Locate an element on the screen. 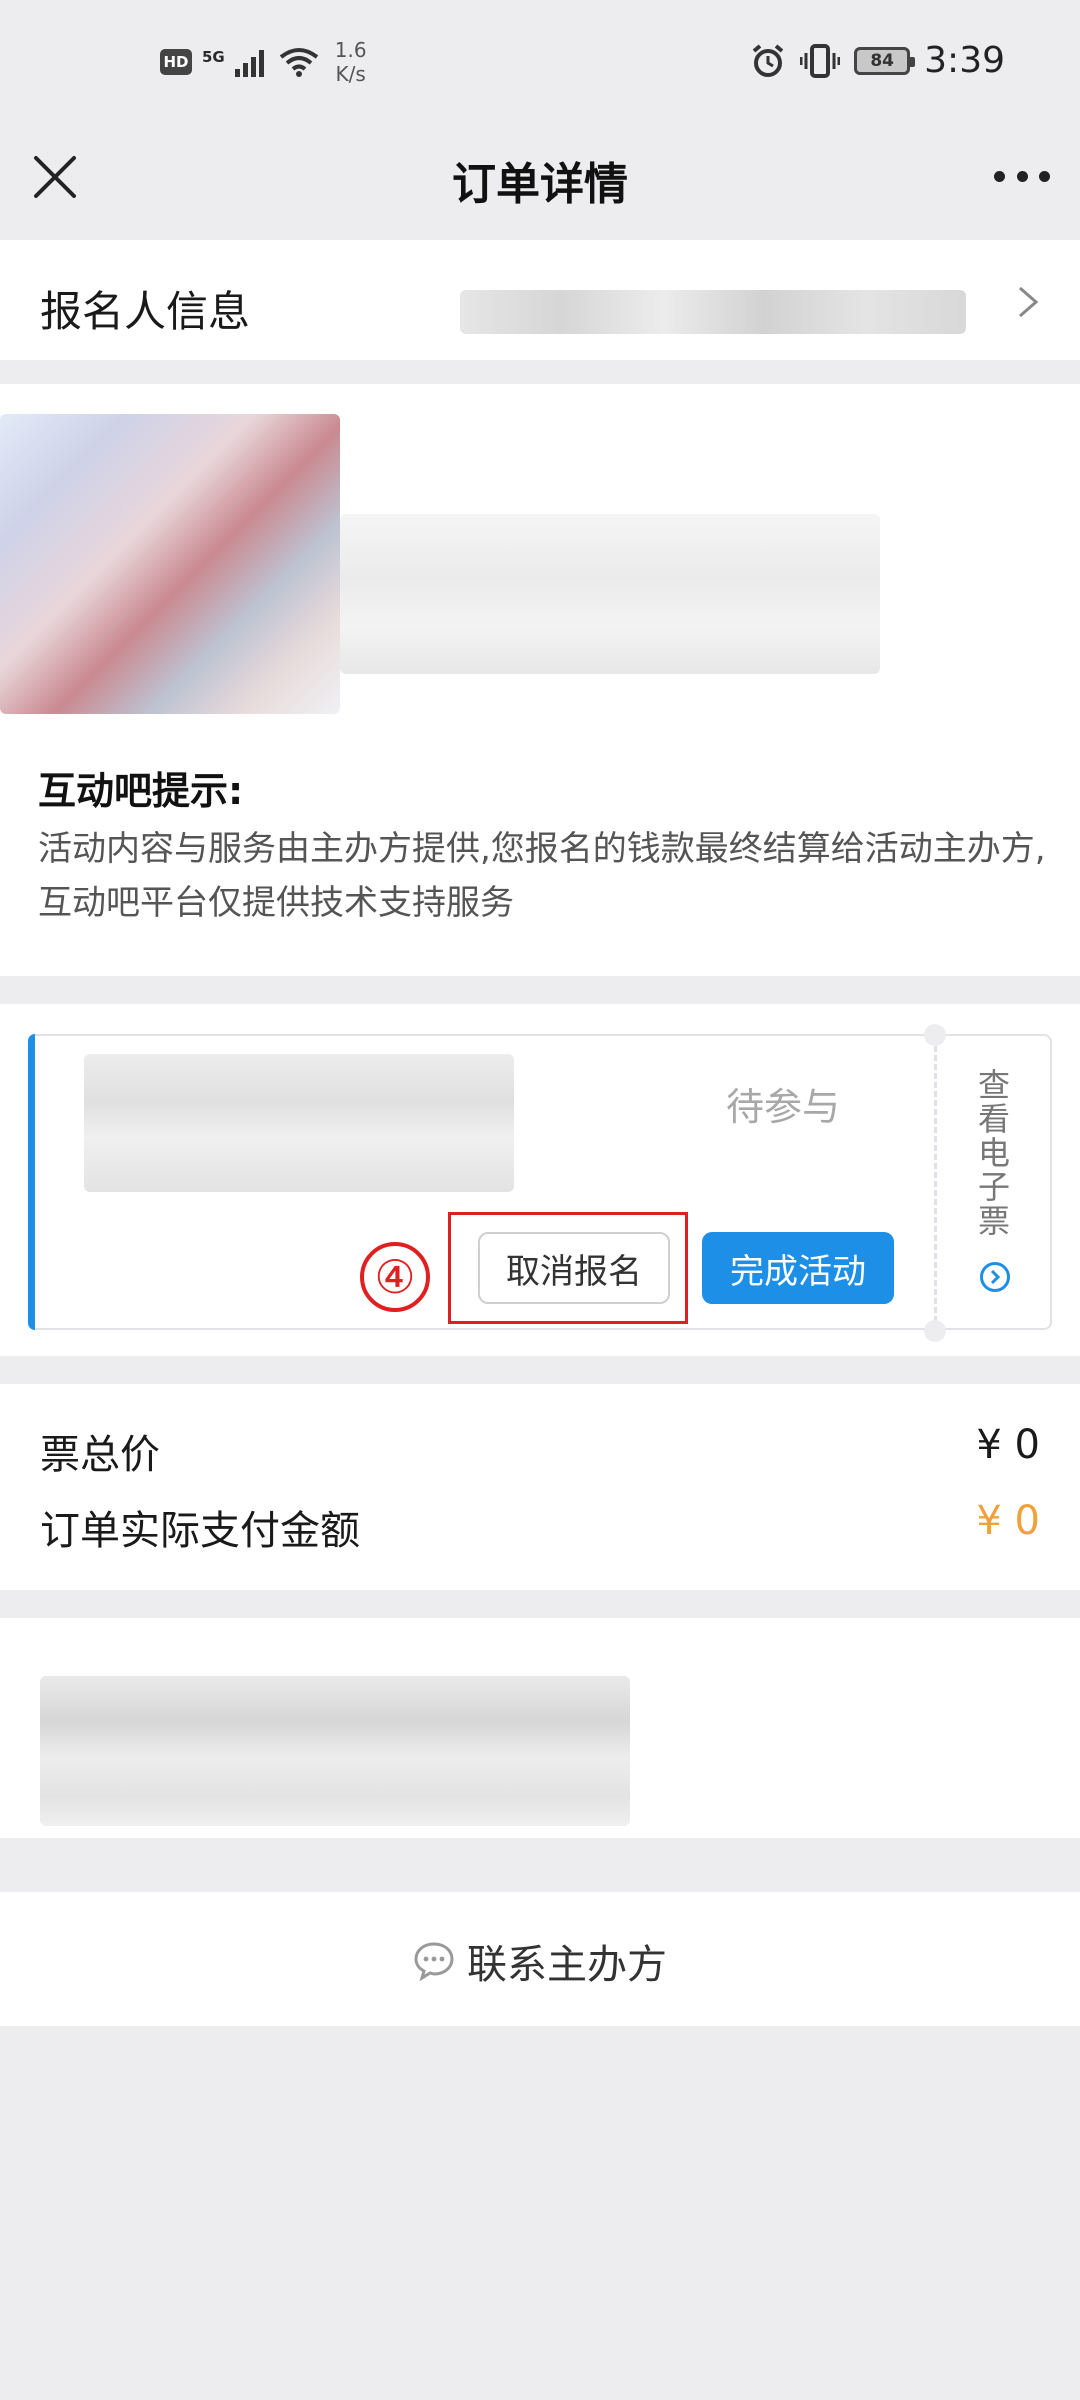 Image resolution: width=1080 pixels, height=2400 pixels. redacted-registrant is located at coordinates (713, 312).